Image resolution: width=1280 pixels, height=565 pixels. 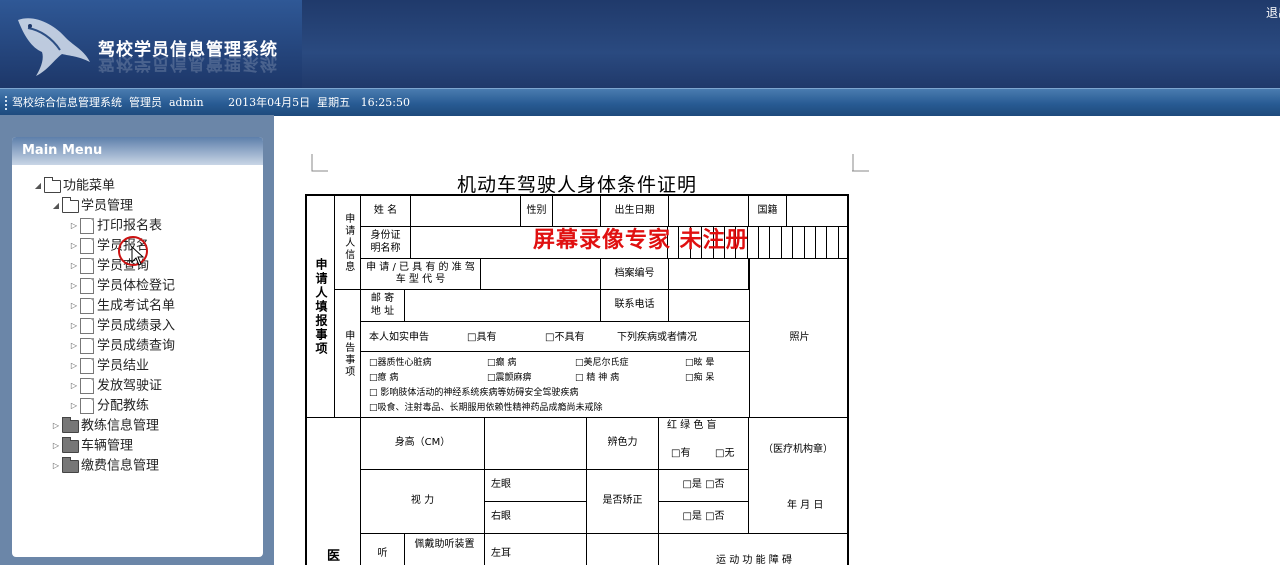 I want to click on gender-label: 性别, so click(x=536, y=210).